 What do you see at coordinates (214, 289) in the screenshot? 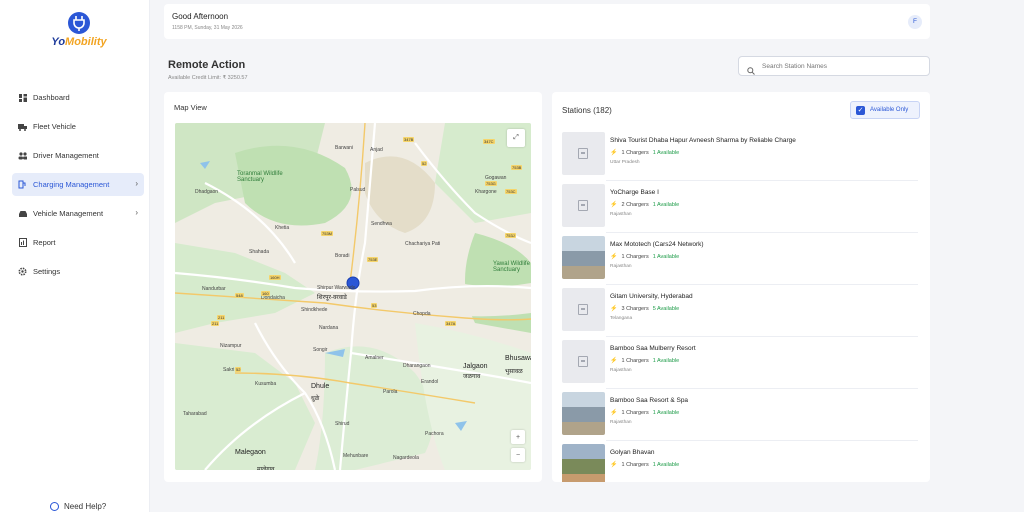
I see `map-place-label: Nandurbar` at bounding box center [214, 289].